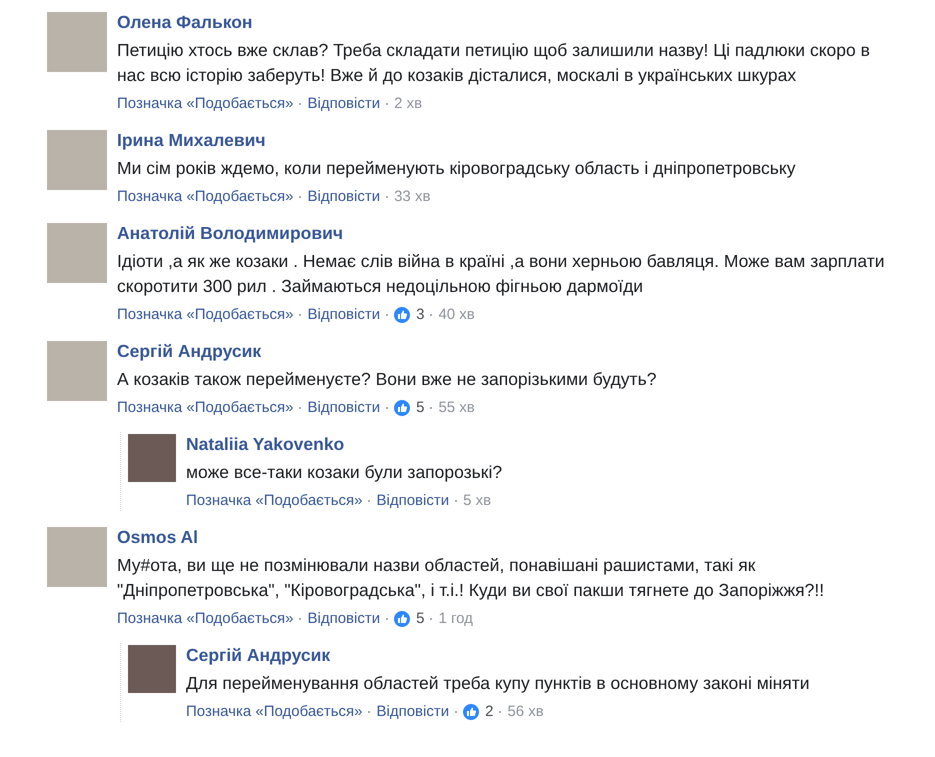 This screenshot has width=935, height=757. What do you see at coordinates (489, 712) in the screenshot?
I see `like-count: 2` at bounding box center [489, 712].